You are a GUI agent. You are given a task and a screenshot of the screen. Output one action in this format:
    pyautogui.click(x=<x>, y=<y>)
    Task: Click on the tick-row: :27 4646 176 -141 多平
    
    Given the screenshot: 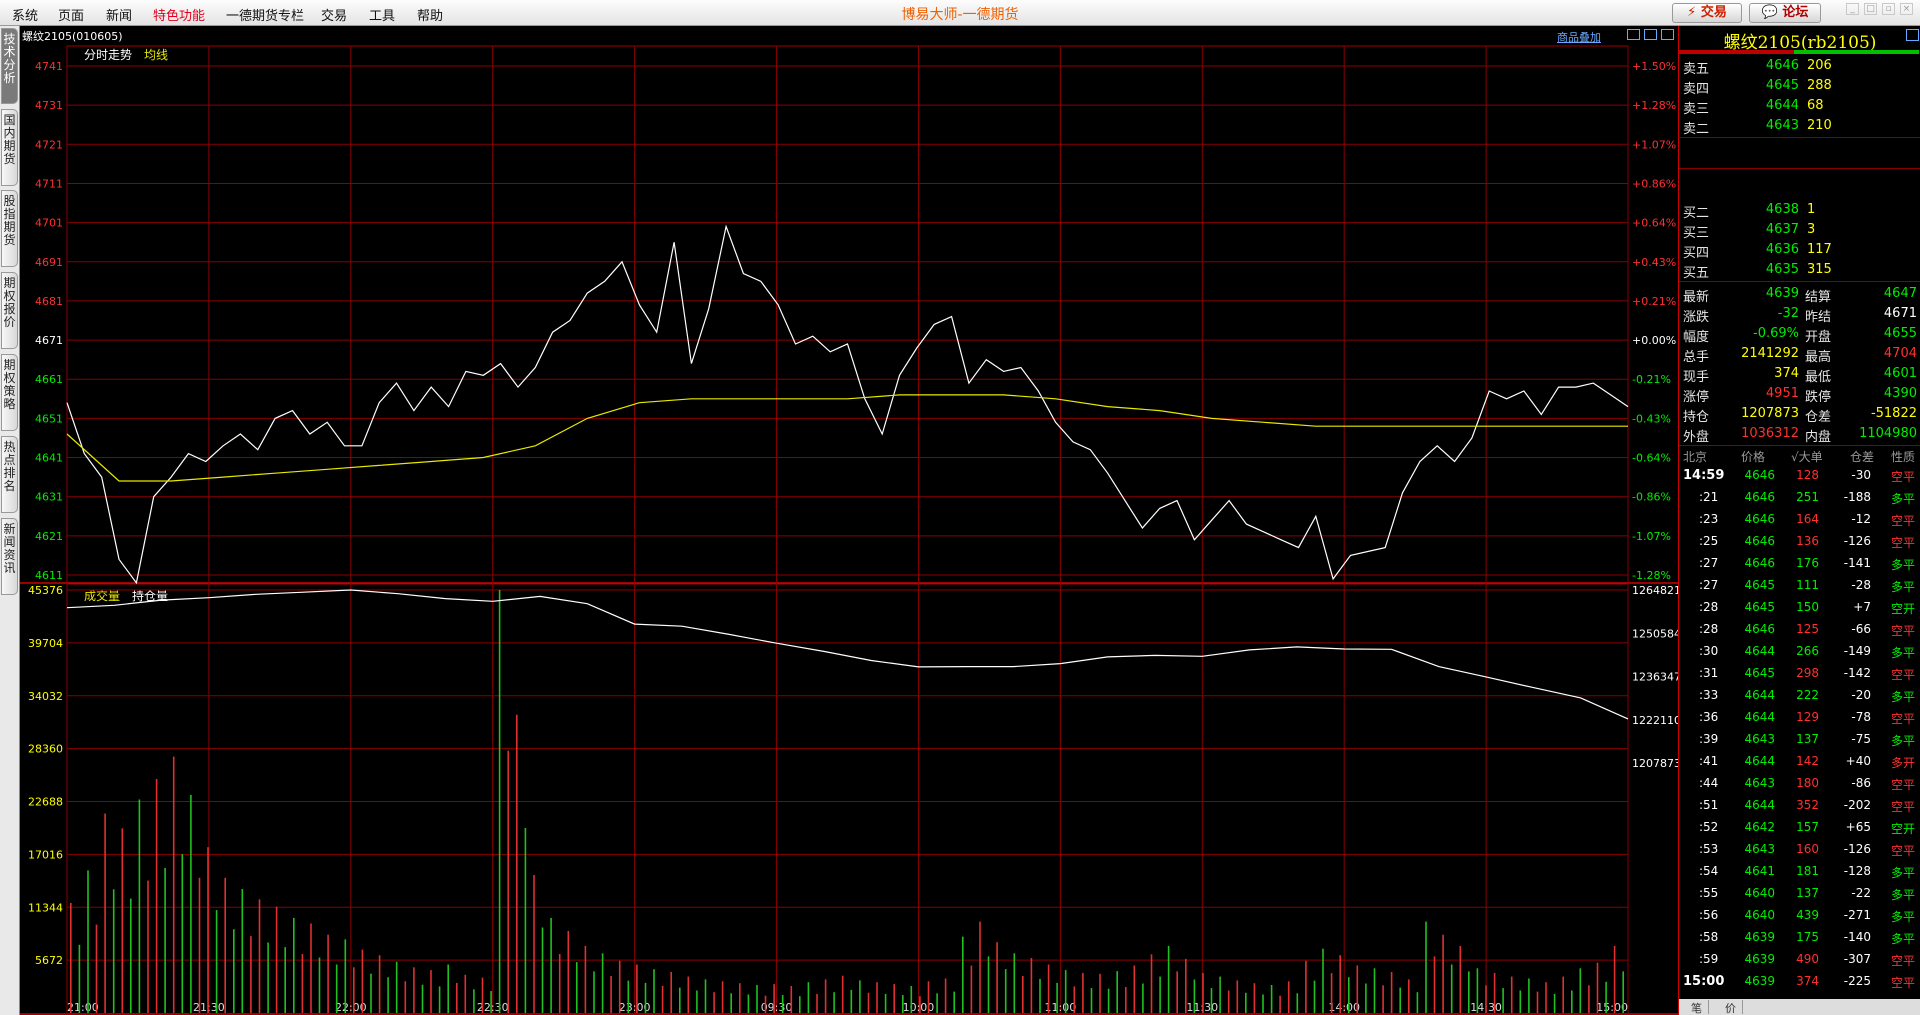 What is the action you would take?
    pyautogui.click(x=1799, y=564)
    